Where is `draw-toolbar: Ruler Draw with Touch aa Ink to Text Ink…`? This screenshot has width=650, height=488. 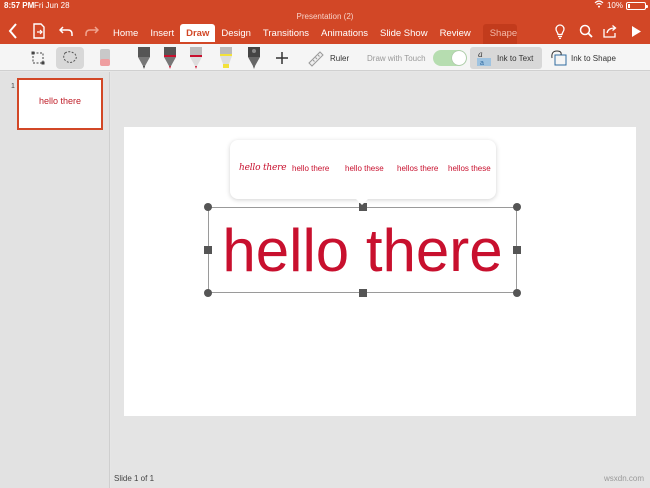 draw-toolbar: Ruler Draw with Touch aa Ink to Text Ink… is located at coordinates (325, 57).